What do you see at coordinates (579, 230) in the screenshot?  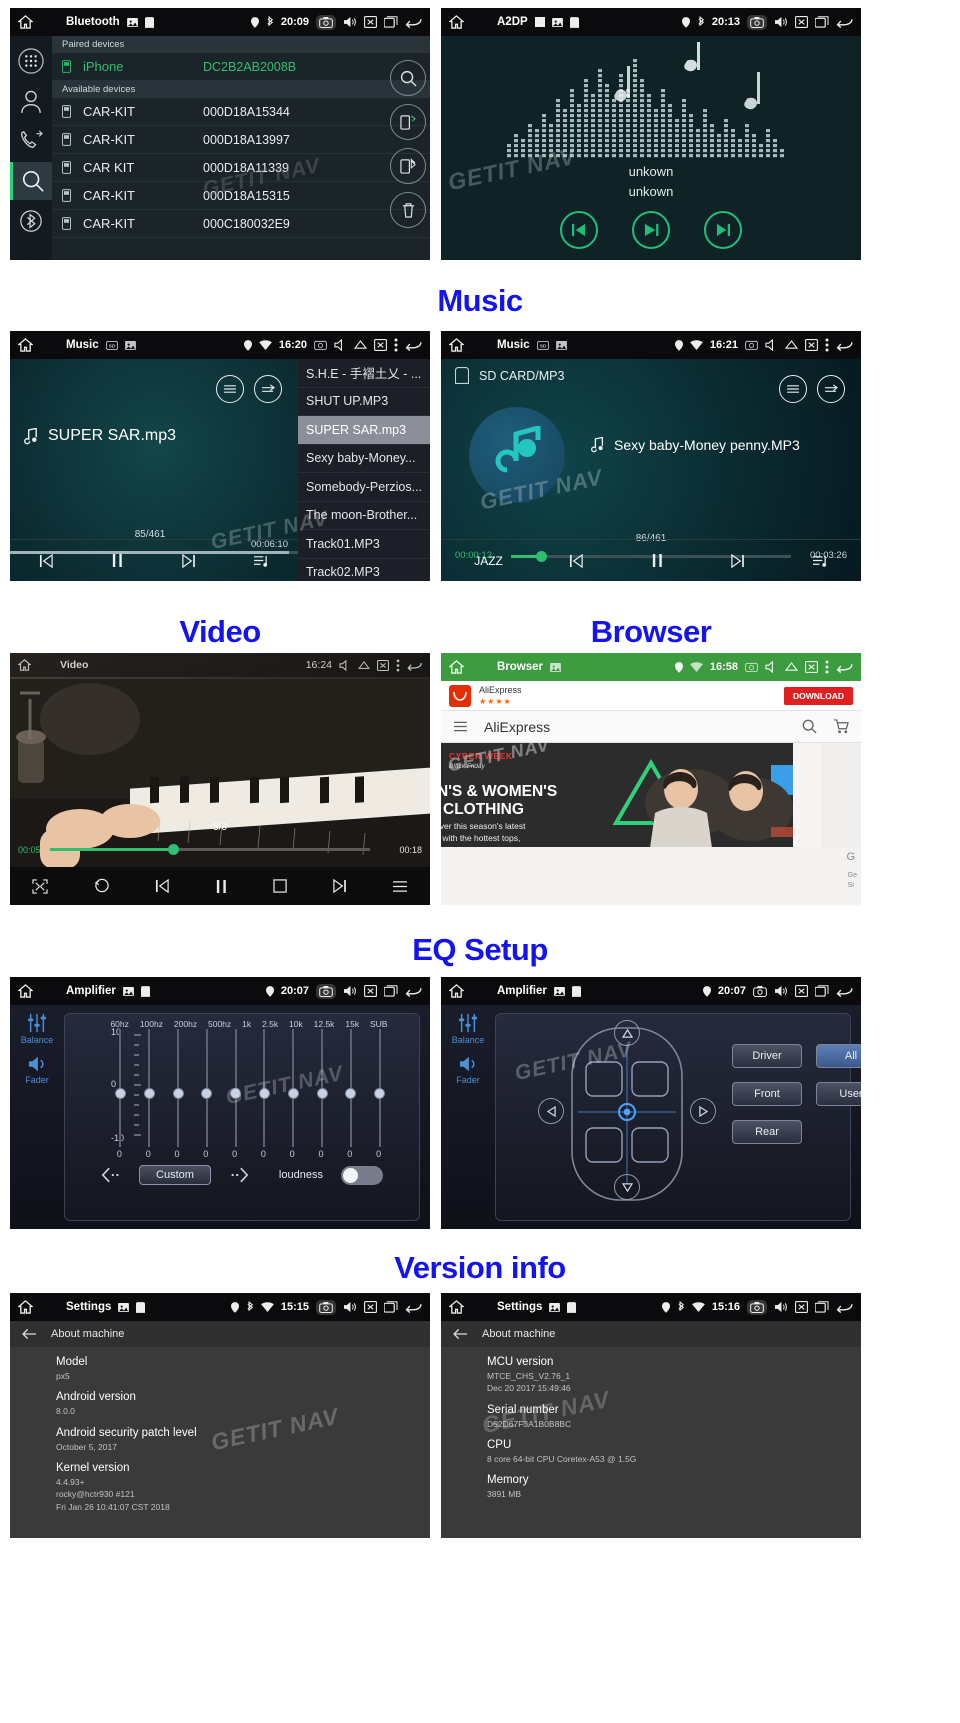 I see `previous-track-button` at bounding box center [579, 230].